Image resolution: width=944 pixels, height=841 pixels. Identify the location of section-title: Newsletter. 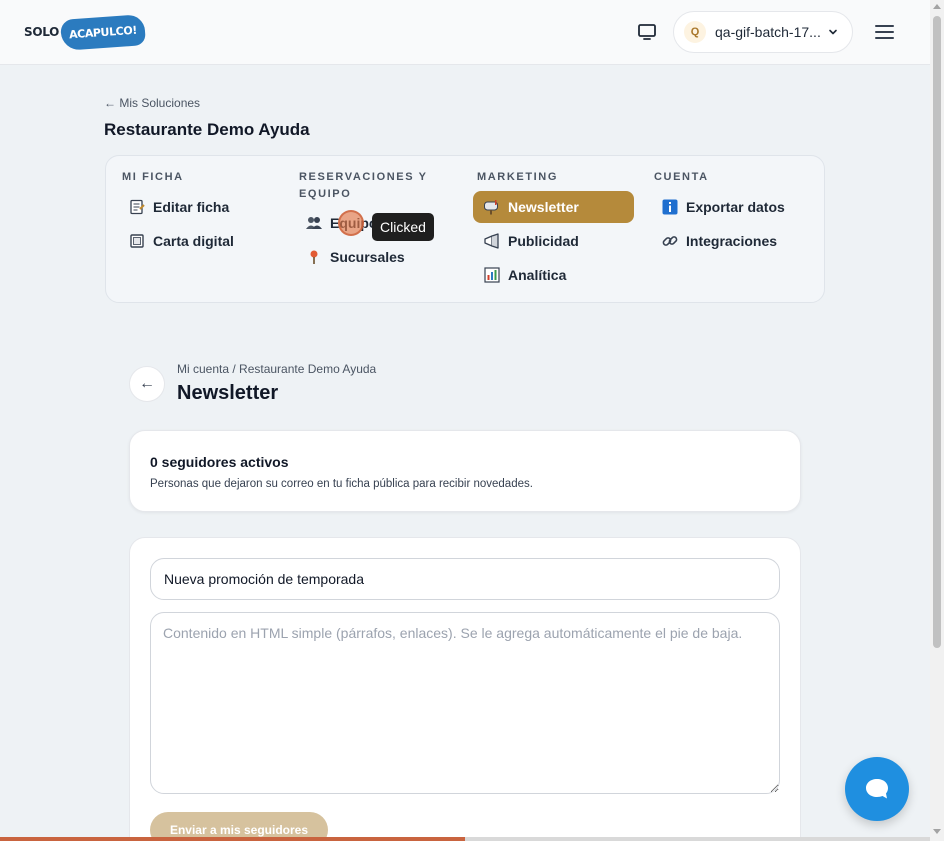
(228, 393).